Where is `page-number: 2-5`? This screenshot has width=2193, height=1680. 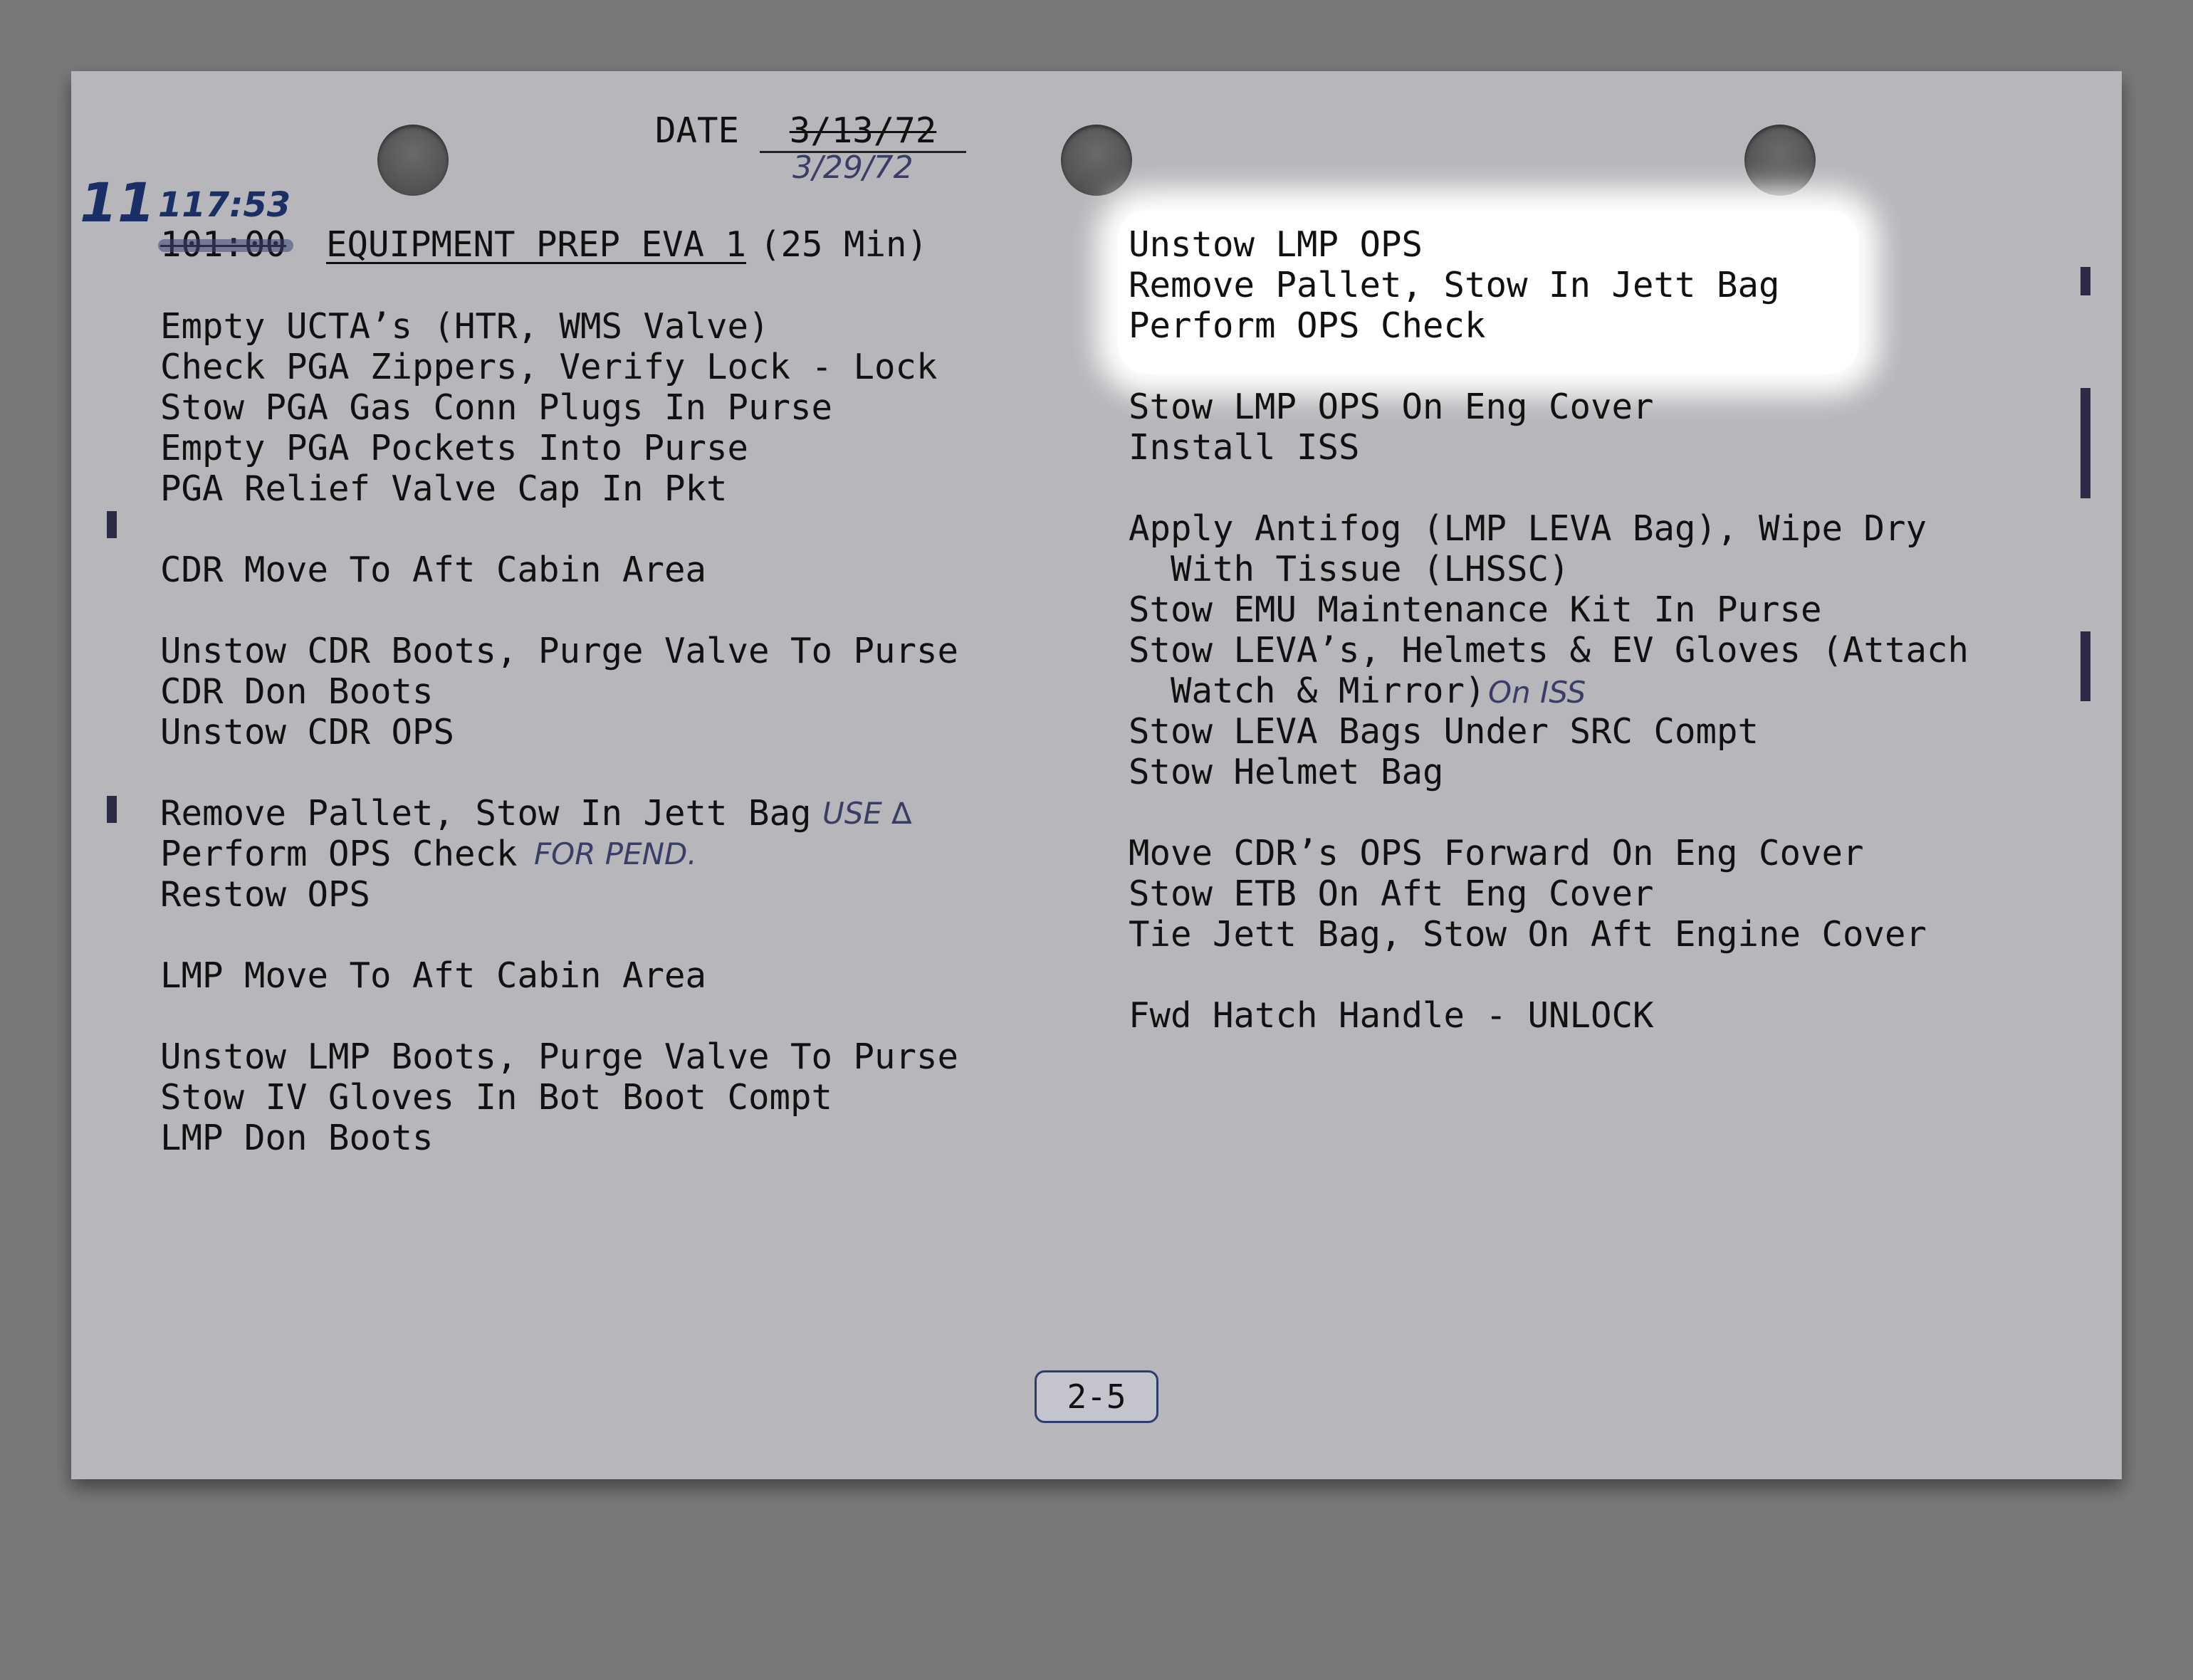
page-number: 2-5 is located at coordinates (1096, 1396).